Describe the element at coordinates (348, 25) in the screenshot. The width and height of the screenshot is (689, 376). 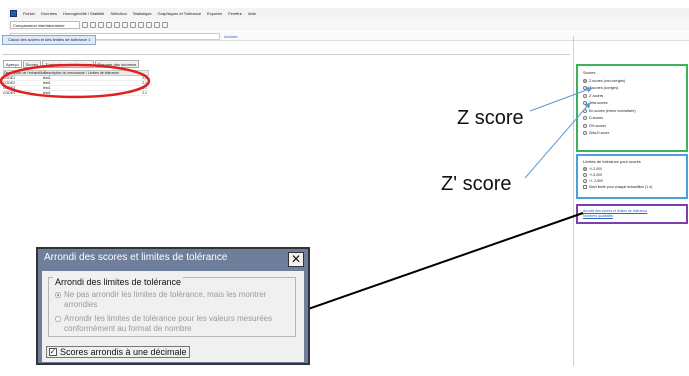
I see `toolbar: Comparaison interlaboratoire` at that location.